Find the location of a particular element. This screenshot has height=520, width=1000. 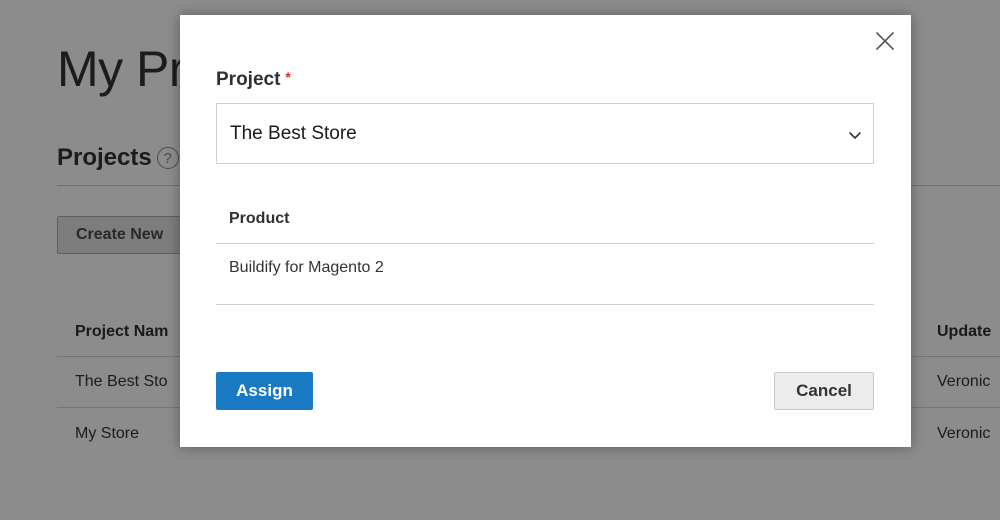

required-mark: * is located at coordinates (288, 77).